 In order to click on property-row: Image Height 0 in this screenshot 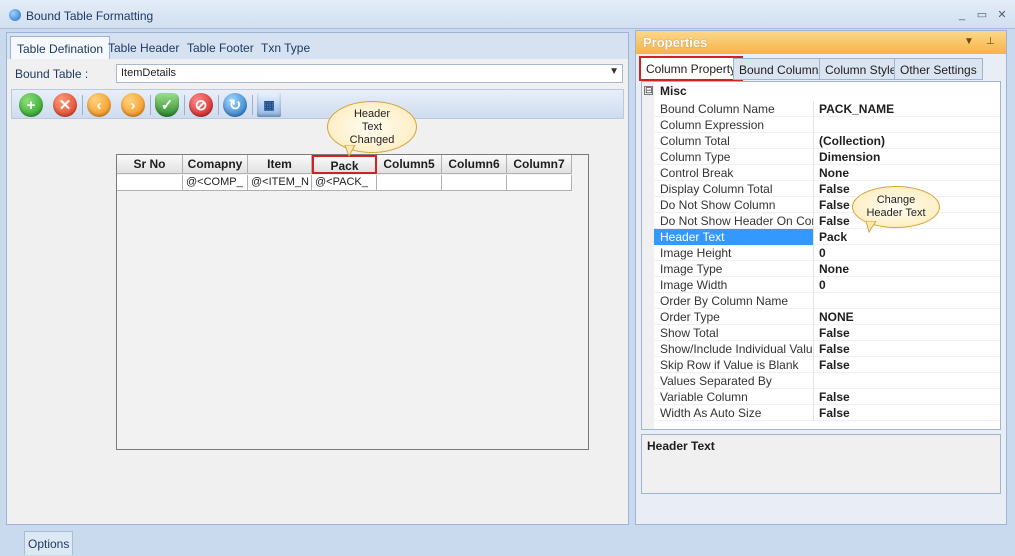, I will do `click(827, 253)`.